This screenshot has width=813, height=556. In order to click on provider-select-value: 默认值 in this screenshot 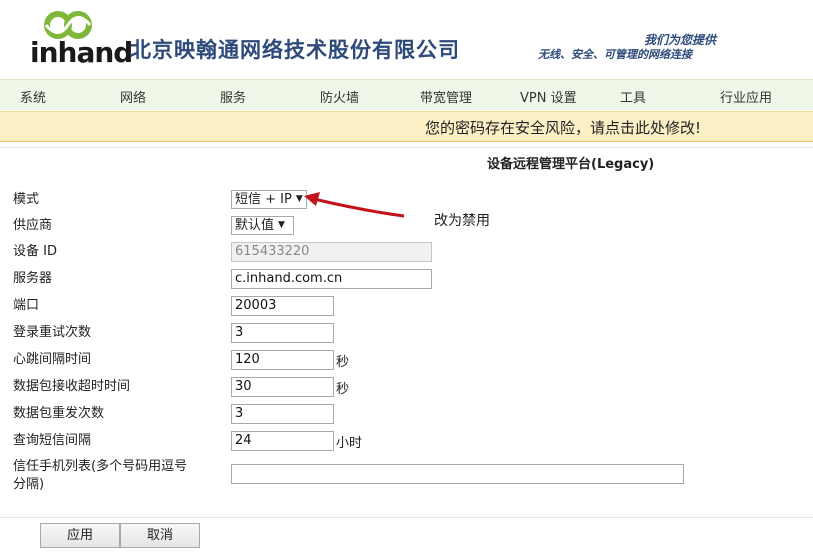, I will do `click(255, 225)`.